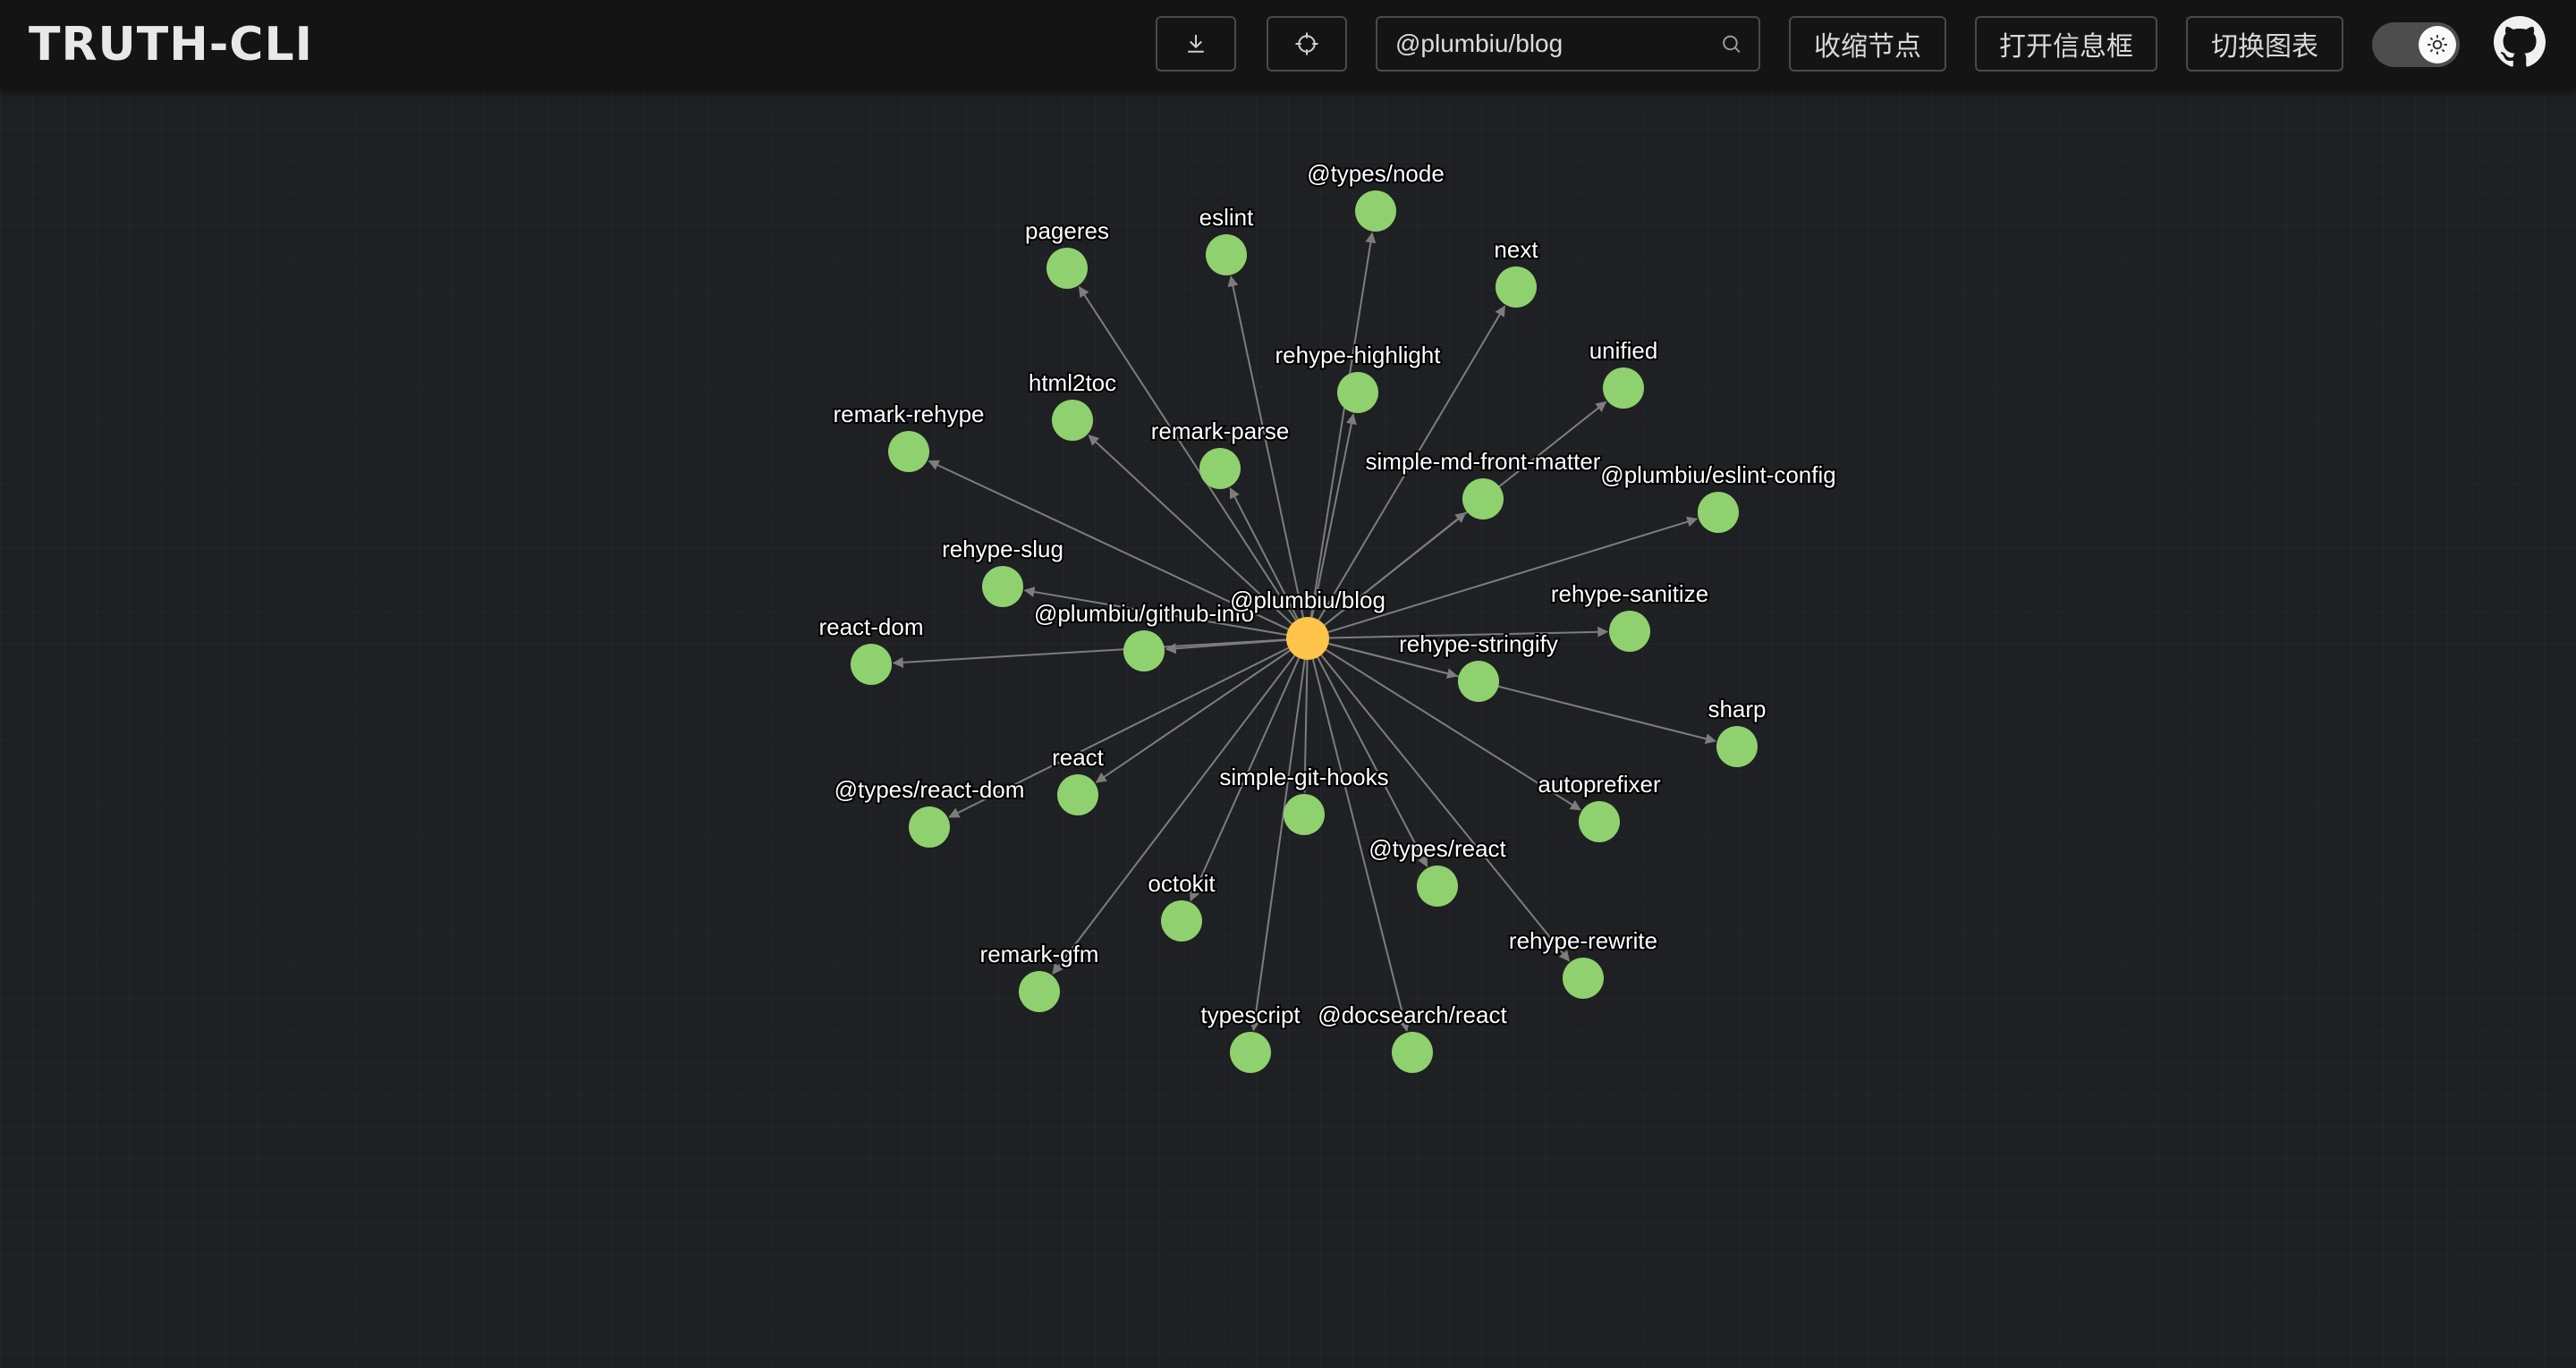  I want to click on node-rehype-stringify: rehype-stringify, so click(1478, 666).